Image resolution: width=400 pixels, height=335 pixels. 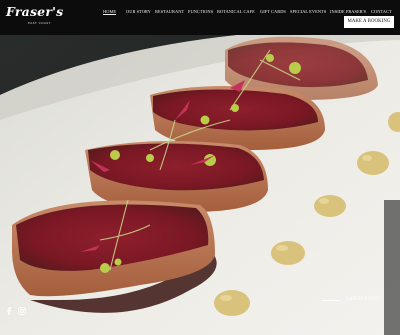 What do you see at coordinates (39, 23) in the screenshot?
I see `logo-tagline: EAST COAST` at bounding box center [39, 23].